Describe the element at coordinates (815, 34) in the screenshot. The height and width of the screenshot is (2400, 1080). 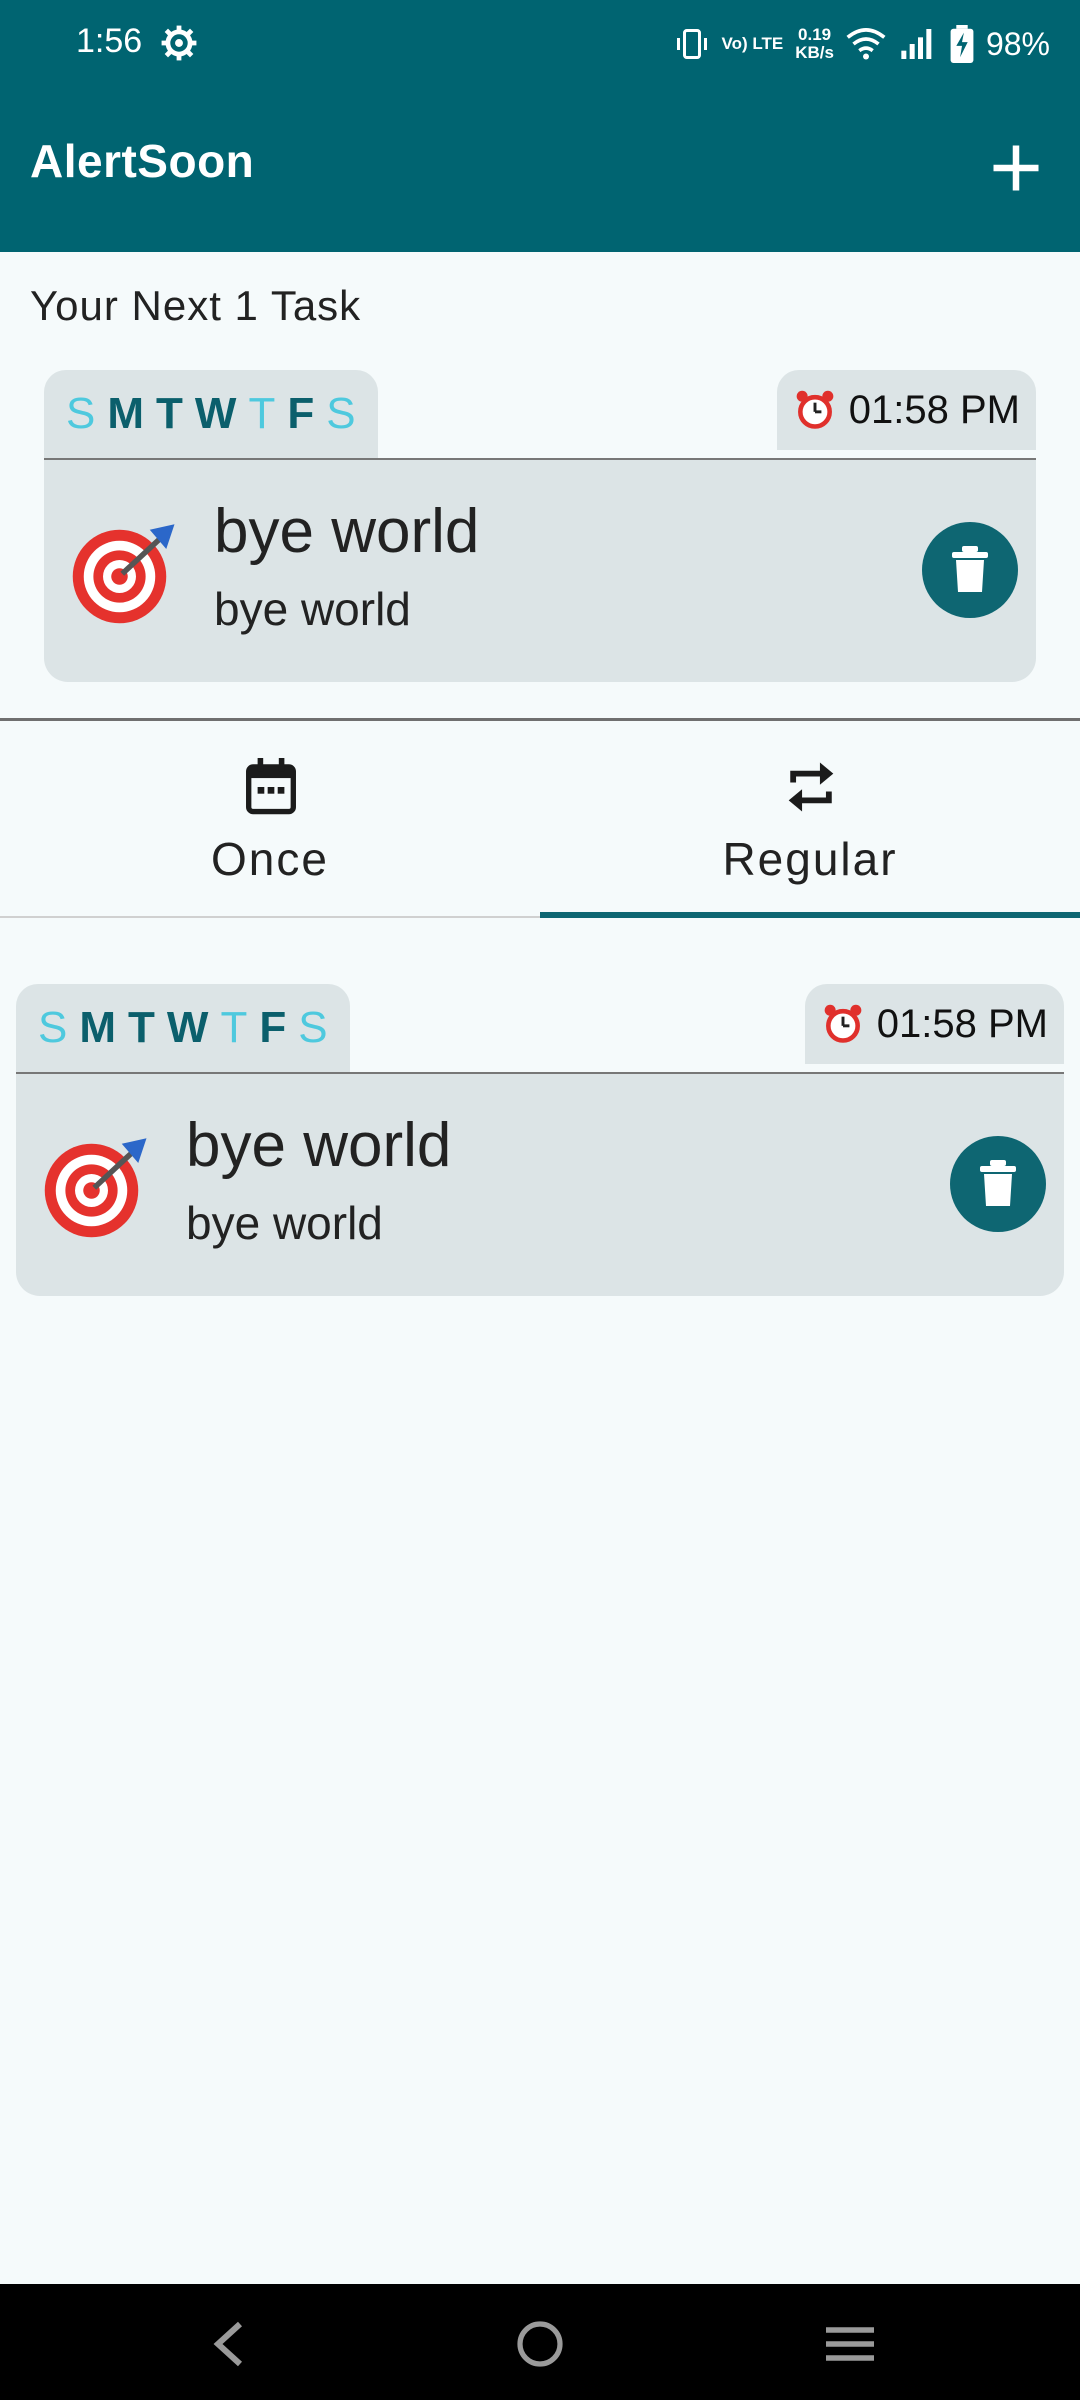
I see `network-speed-value: 0.19` at that location.